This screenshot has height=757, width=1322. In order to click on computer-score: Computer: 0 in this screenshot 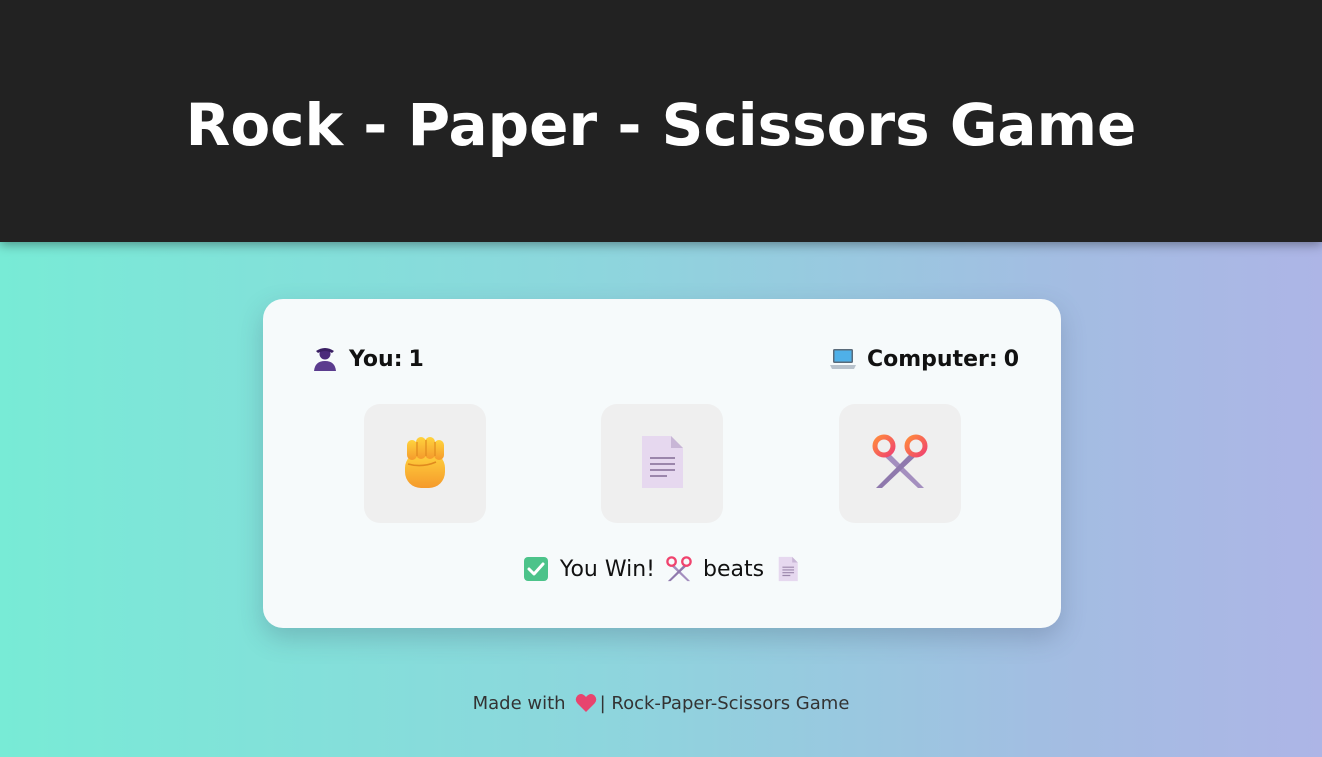, I will do `click(924, 359)`.